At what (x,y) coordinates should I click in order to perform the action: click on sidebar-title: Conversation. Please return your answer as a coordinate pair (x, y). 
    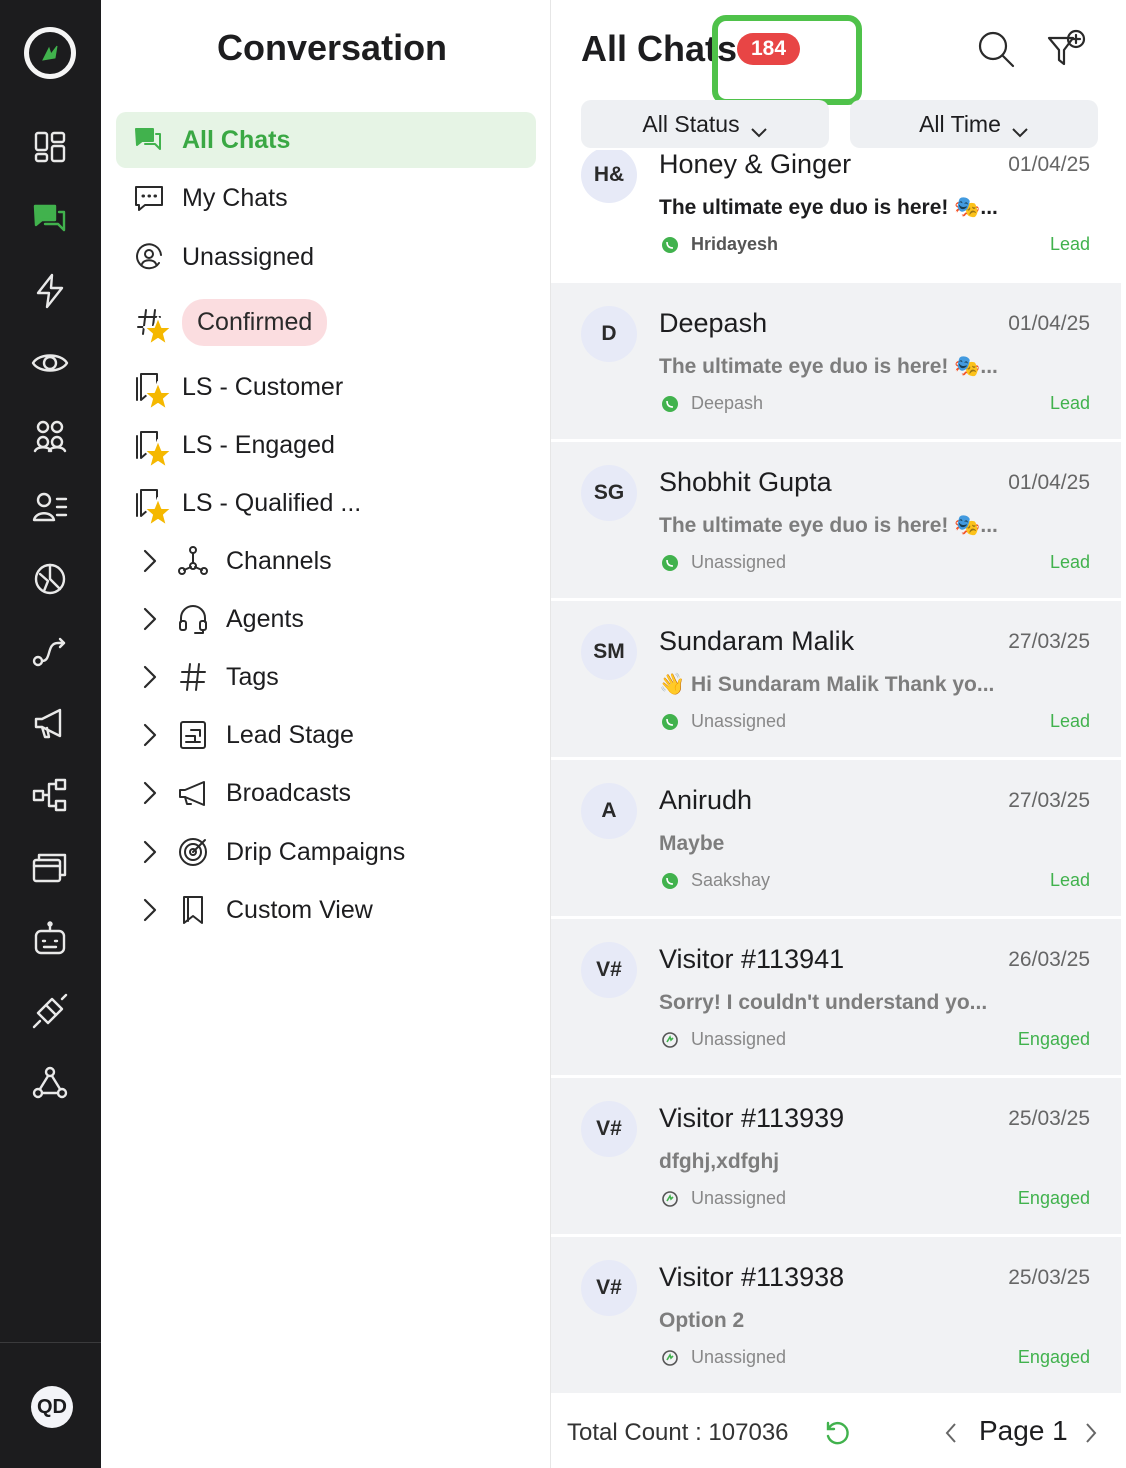
    Looking at the image, I should click on (332, 47).